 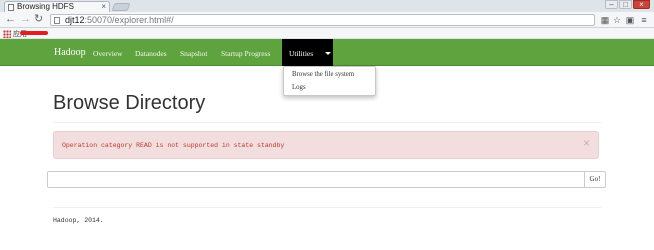 I want to click on footer-divider, so click(x=327, y=207).